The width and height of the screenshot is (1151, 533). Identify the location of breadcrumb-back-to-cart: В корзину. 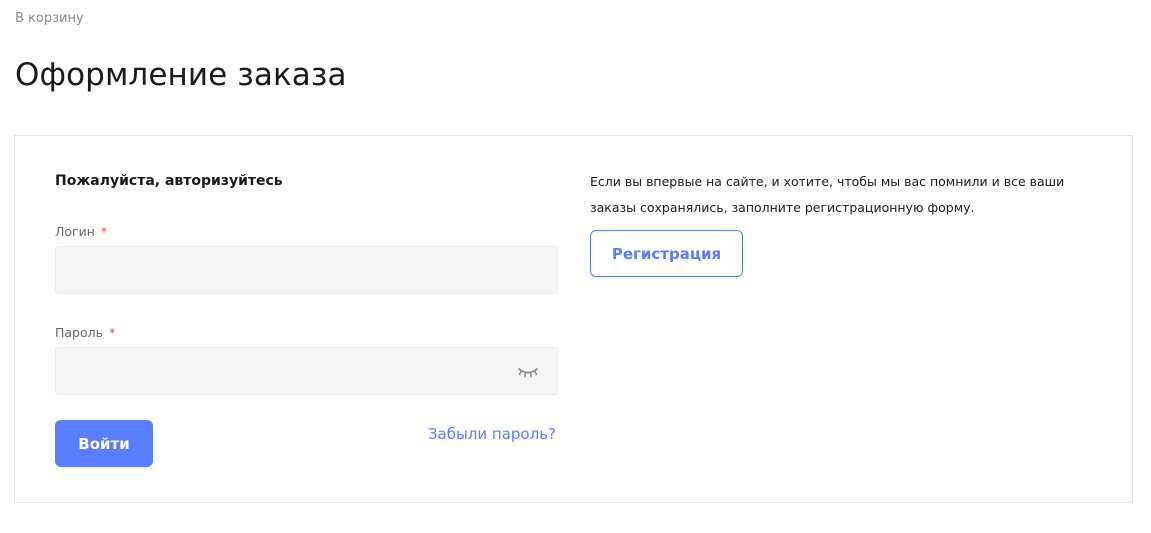
(49, 18).